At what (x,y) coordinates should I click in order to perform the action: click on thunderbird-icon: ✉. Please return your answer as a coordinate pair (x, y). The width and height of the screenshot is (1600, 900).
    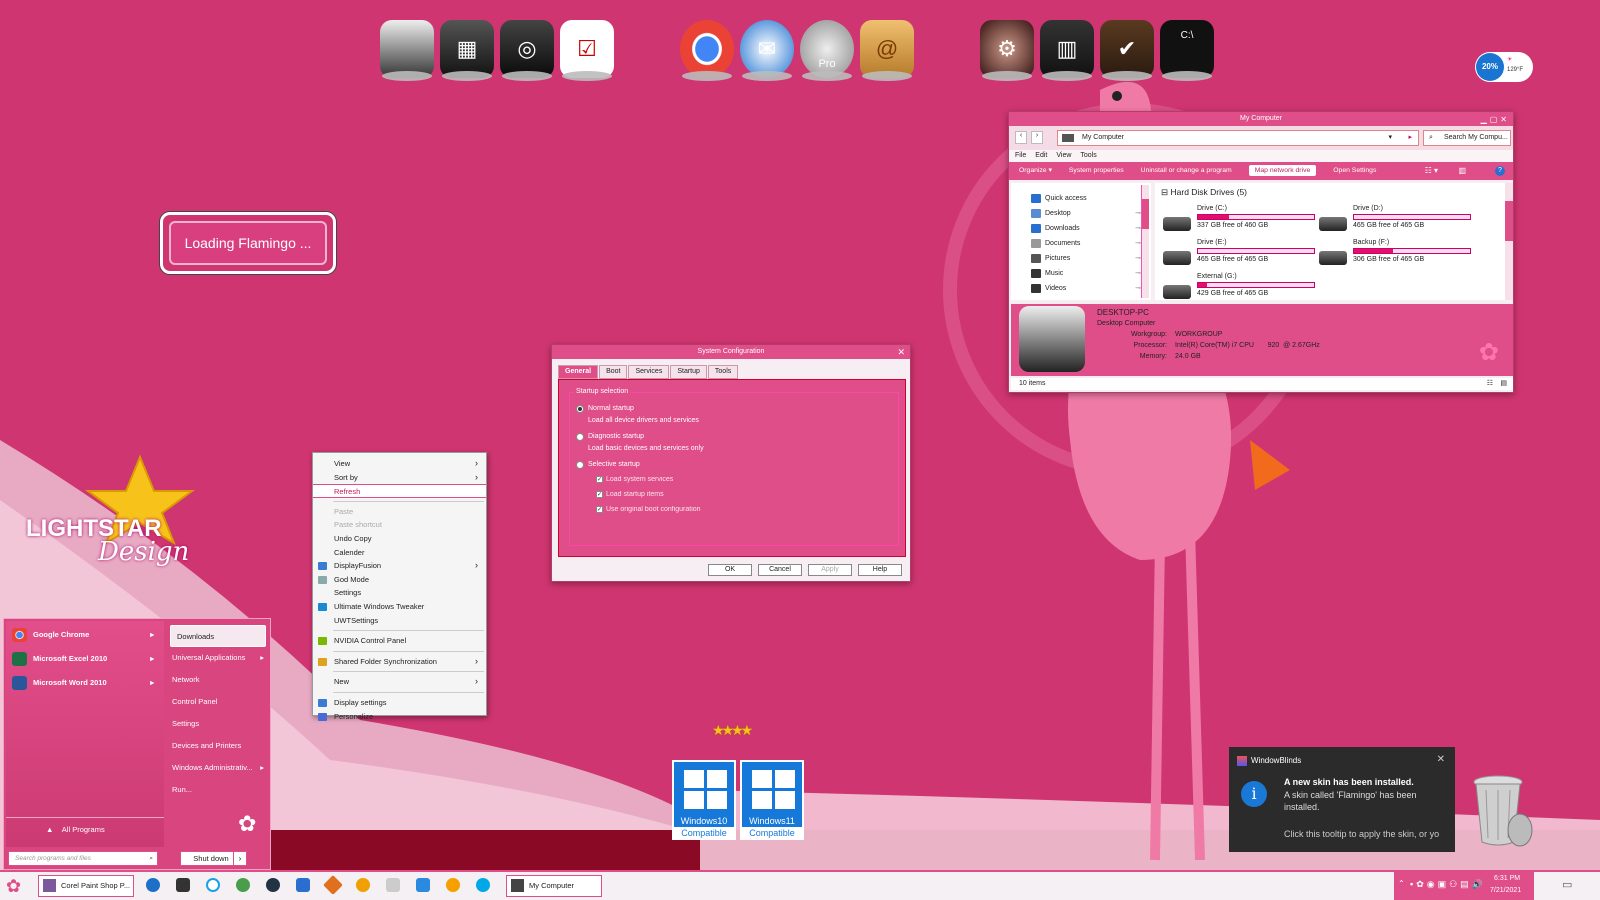
    Looking at the image, I should click on (767, 50).